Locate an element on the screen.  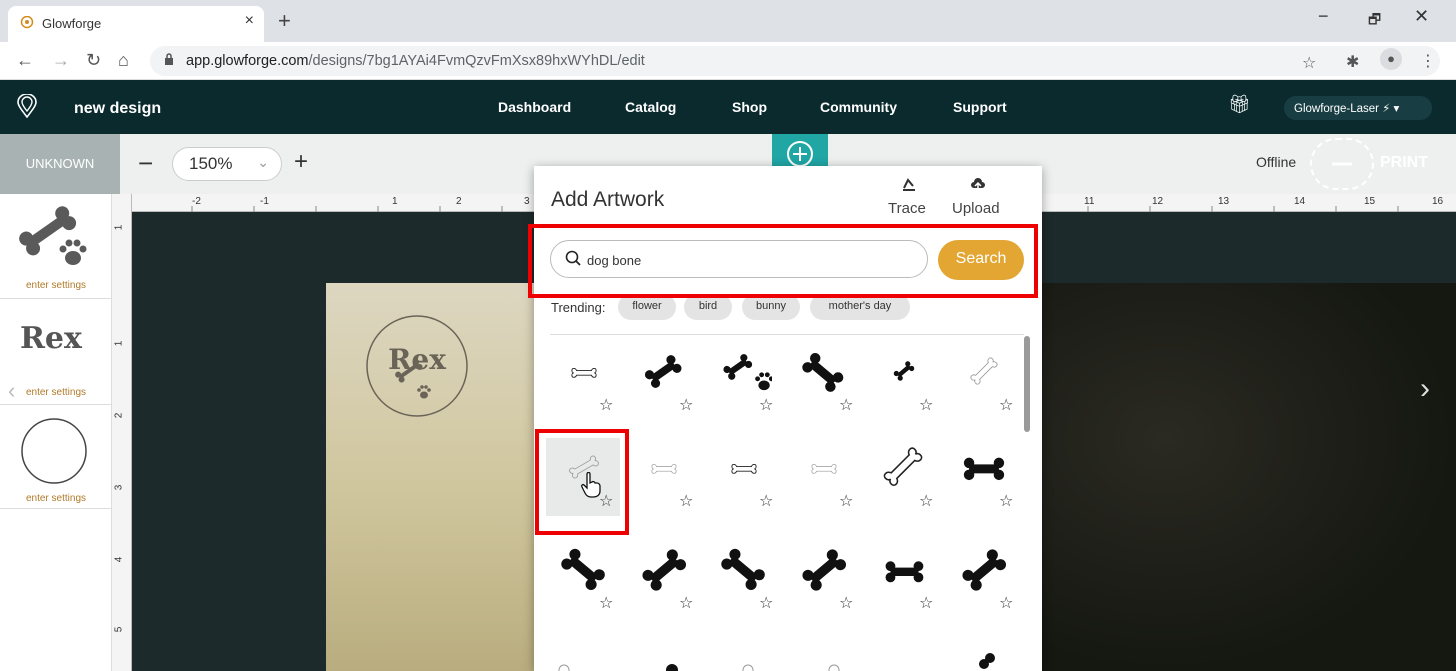
trace-label: Trace is located at coordinates (907, 208).